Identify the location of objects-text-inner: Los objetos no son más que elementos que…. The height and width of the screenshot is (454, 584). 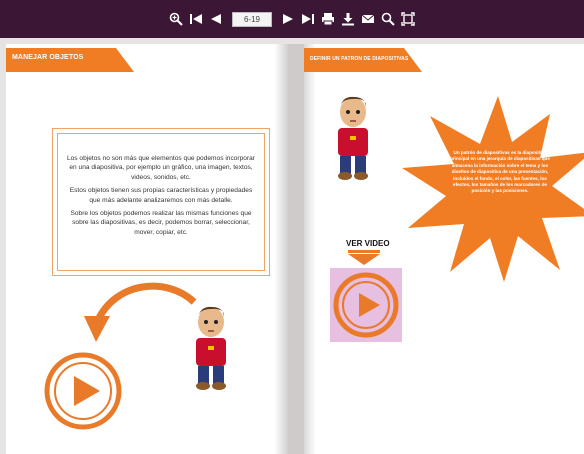
(161, 202).